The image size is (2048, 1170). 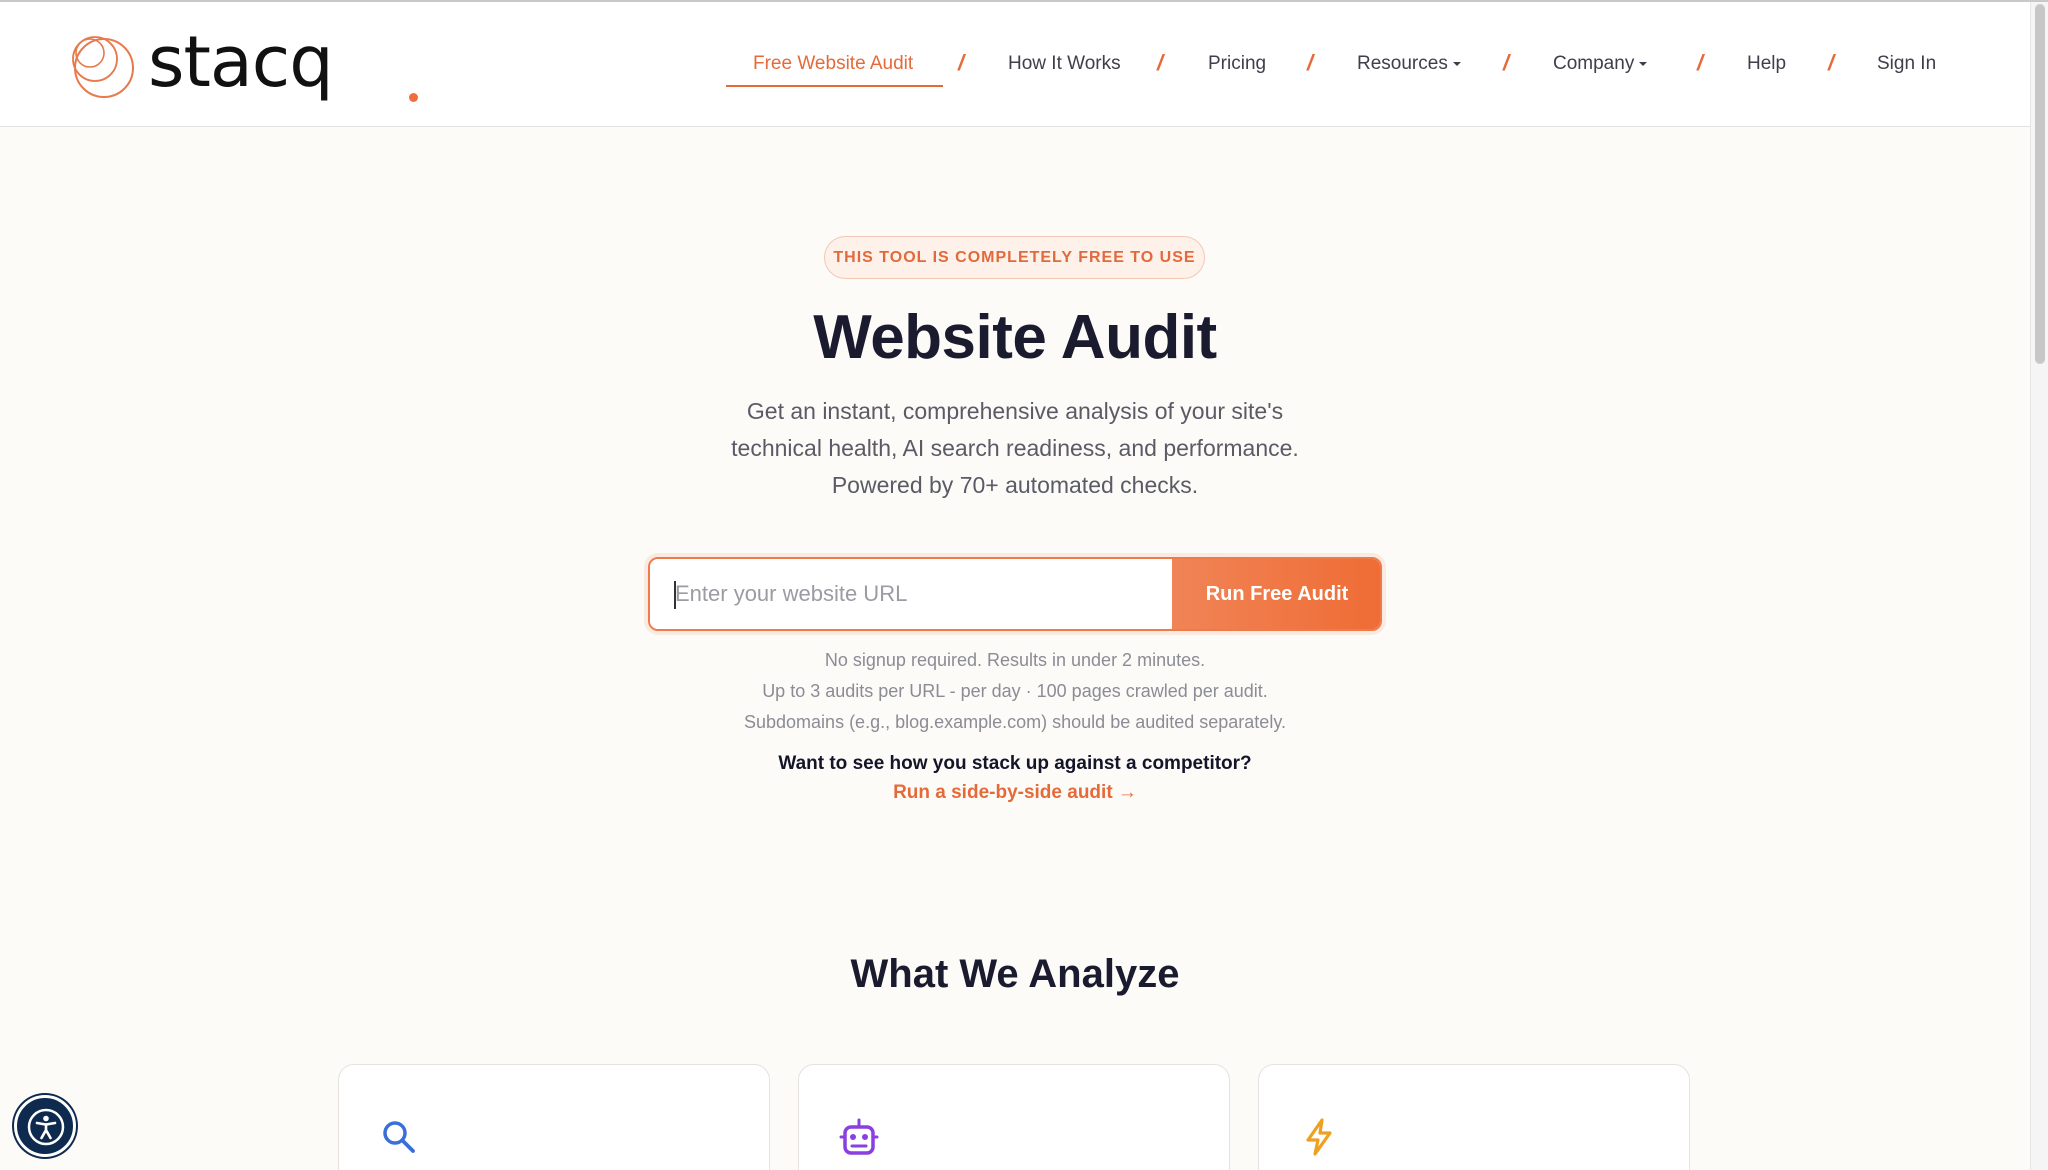 I want to click on website-url-input, so click(x=911, y=594).